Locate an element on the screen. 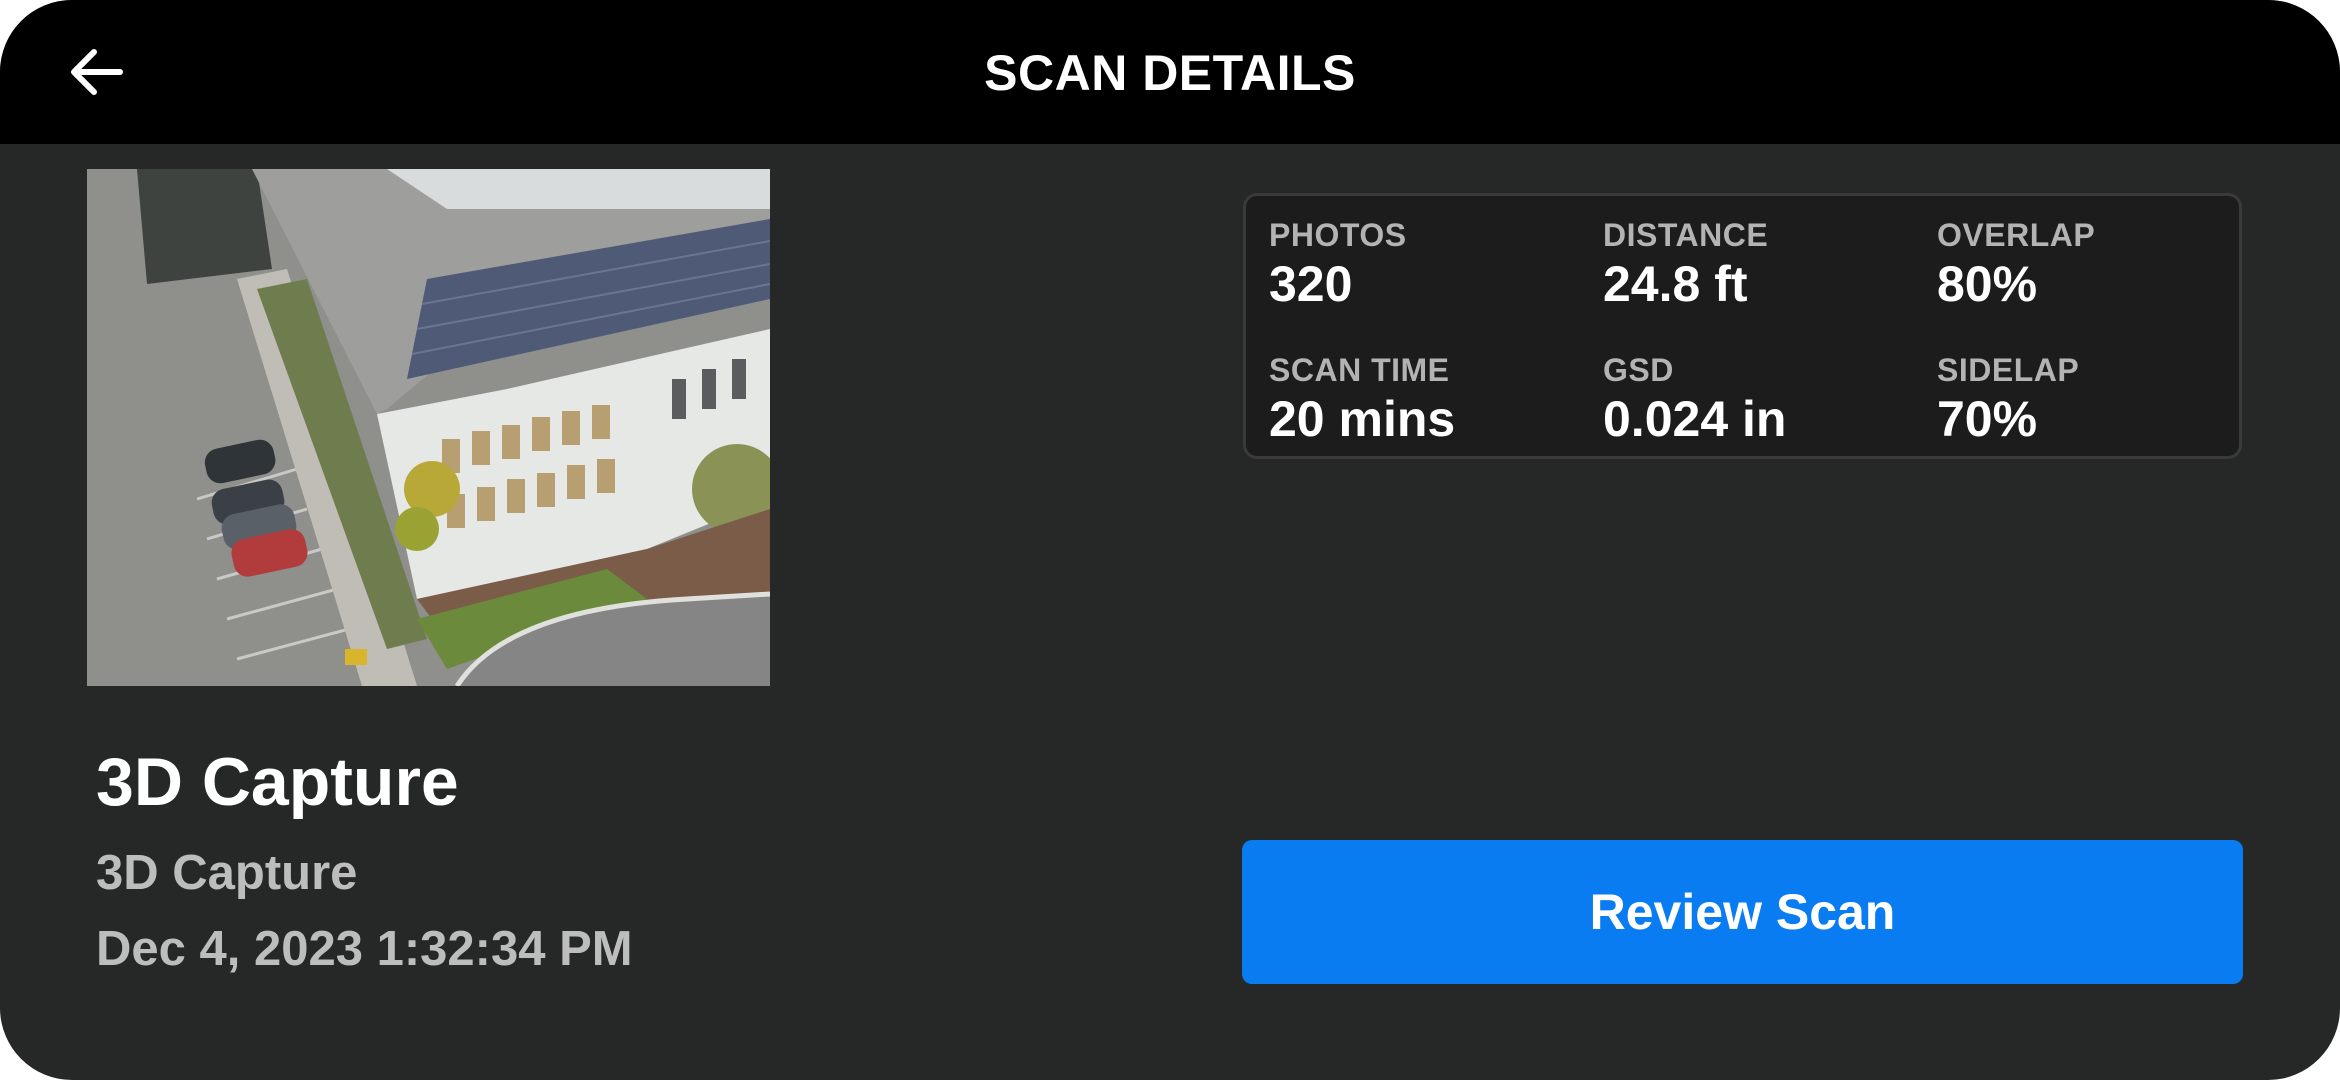 The height and width of the screenshot is (1080, 2340). stat-value: 320 is located at coordinates (1311, 284).